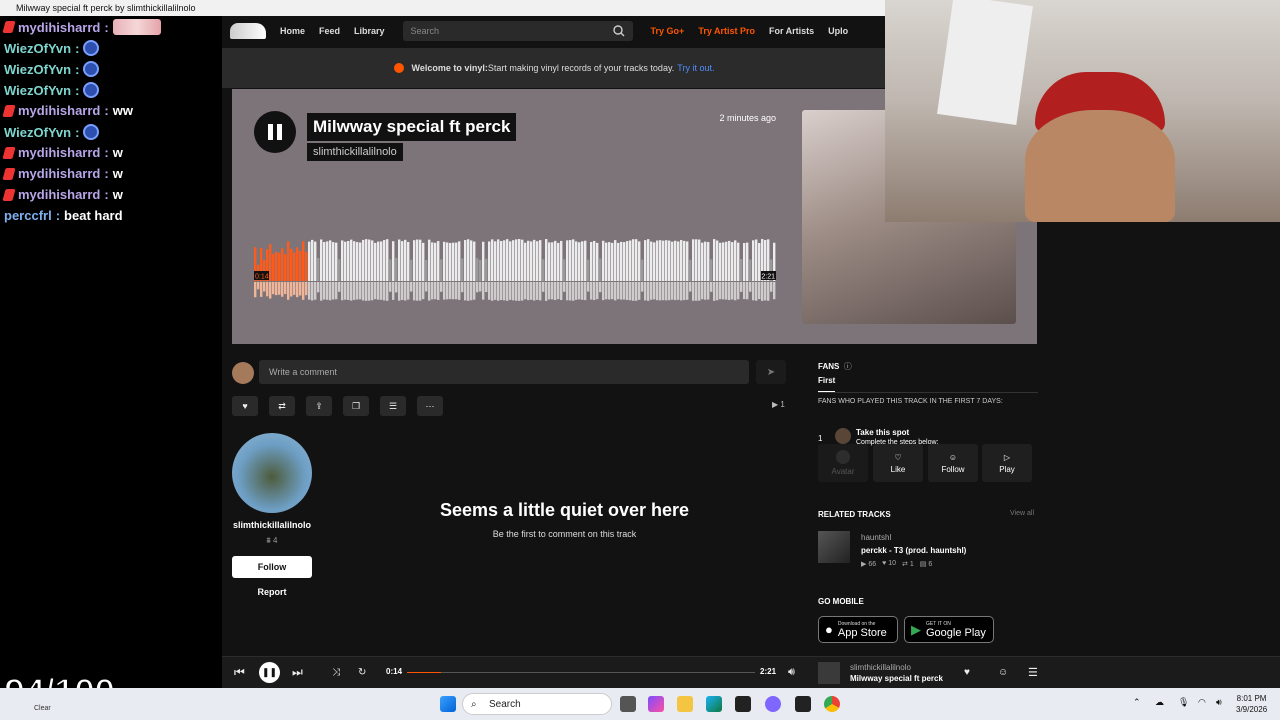 This screenshot has width=1280, height=720. What do you see at coordinates (239, 672) in the screenshot?
I see `previous-icon: ⏮` at bounding box center [239, 672].